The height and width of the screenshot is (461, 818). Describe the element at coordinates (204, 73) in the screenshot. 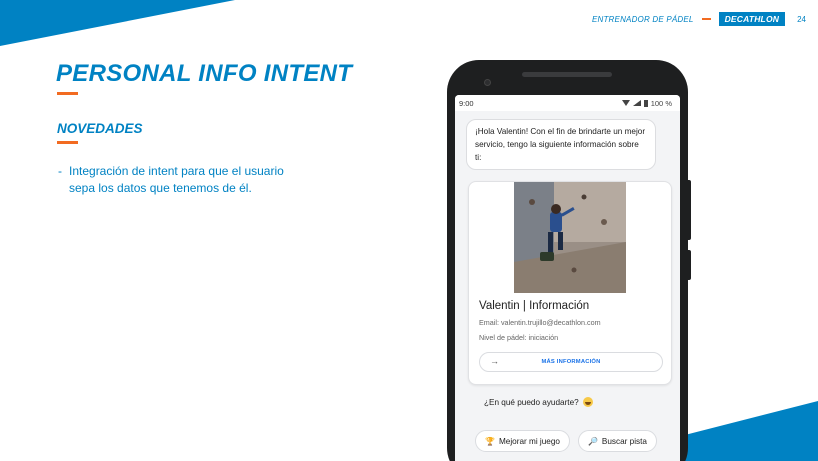

I see `slide-title: PERSONAL INFO INTENT` at that location.